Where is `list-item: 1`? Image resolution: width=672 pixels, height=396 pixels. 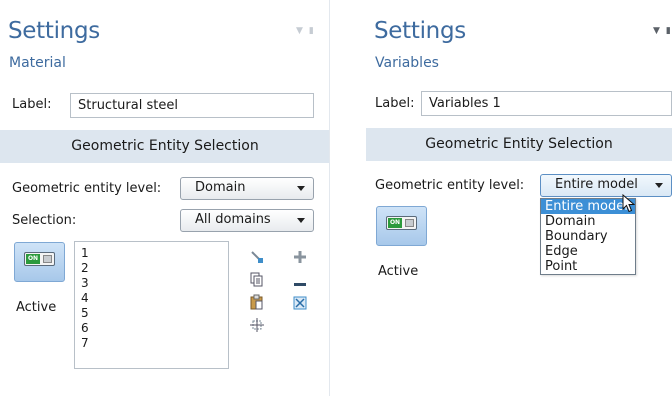
list-item: 1 is located at coordinates (154, 253).